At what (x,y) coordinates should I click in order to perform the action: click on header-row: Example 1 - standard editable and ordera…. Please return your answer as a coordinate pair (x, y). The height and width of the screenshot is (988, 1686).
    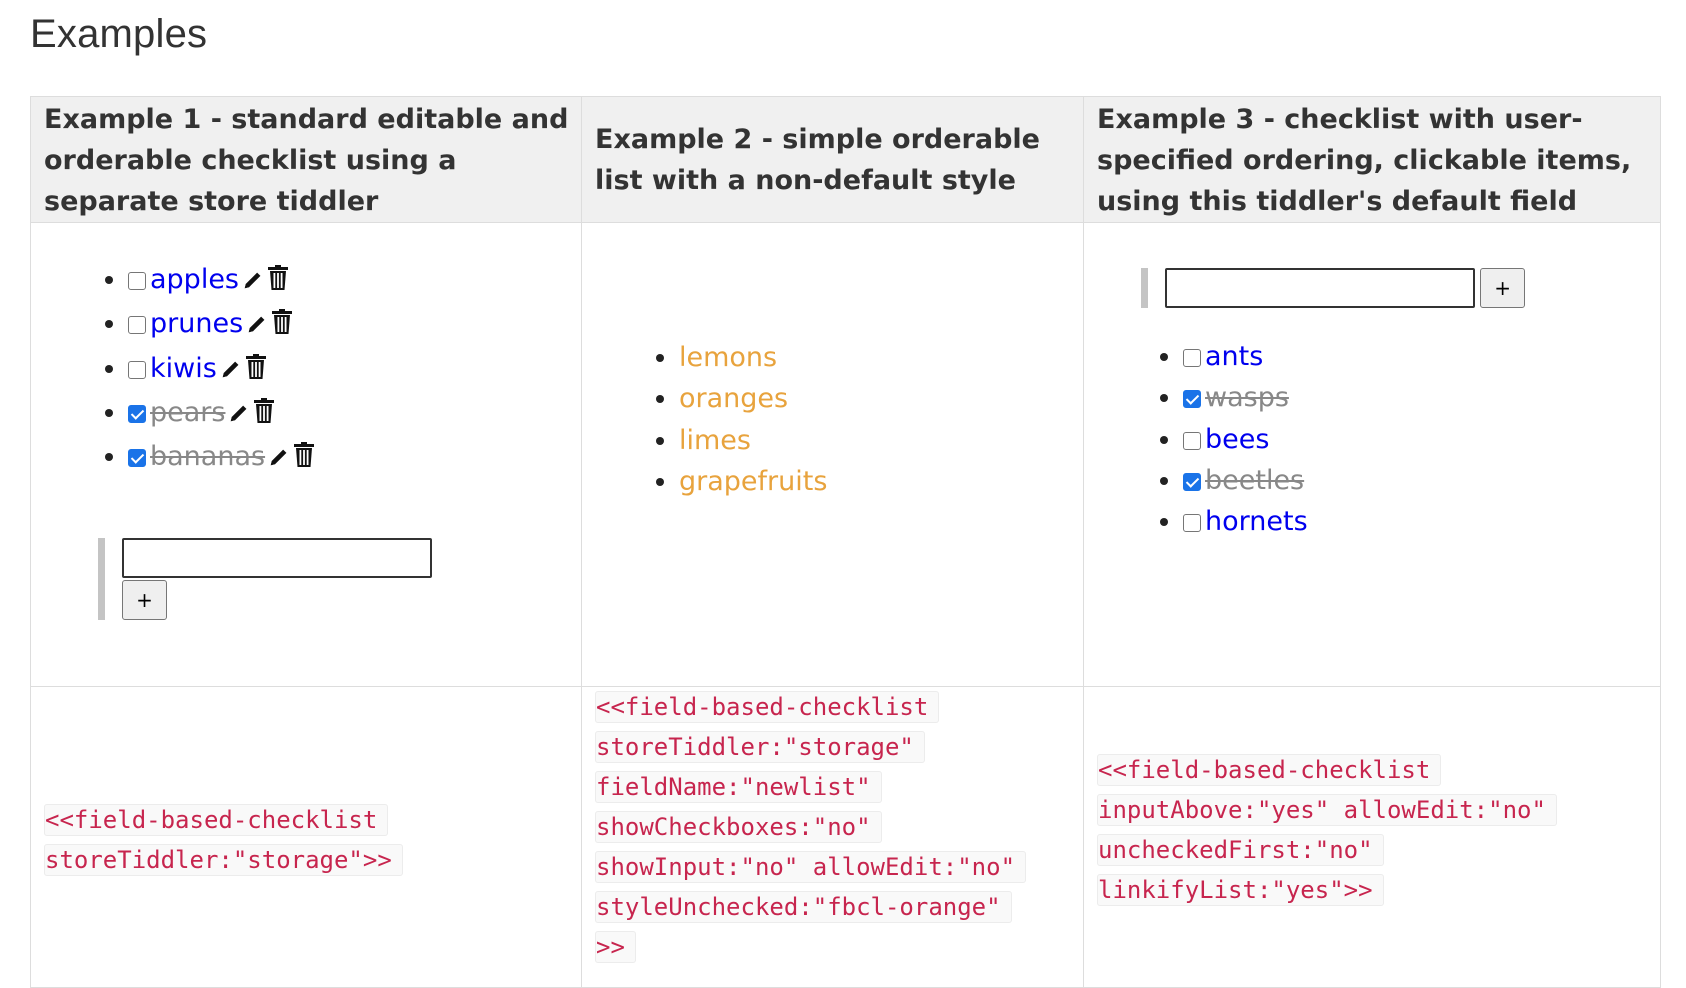
    Looking at the image, I should click on (845, 159).